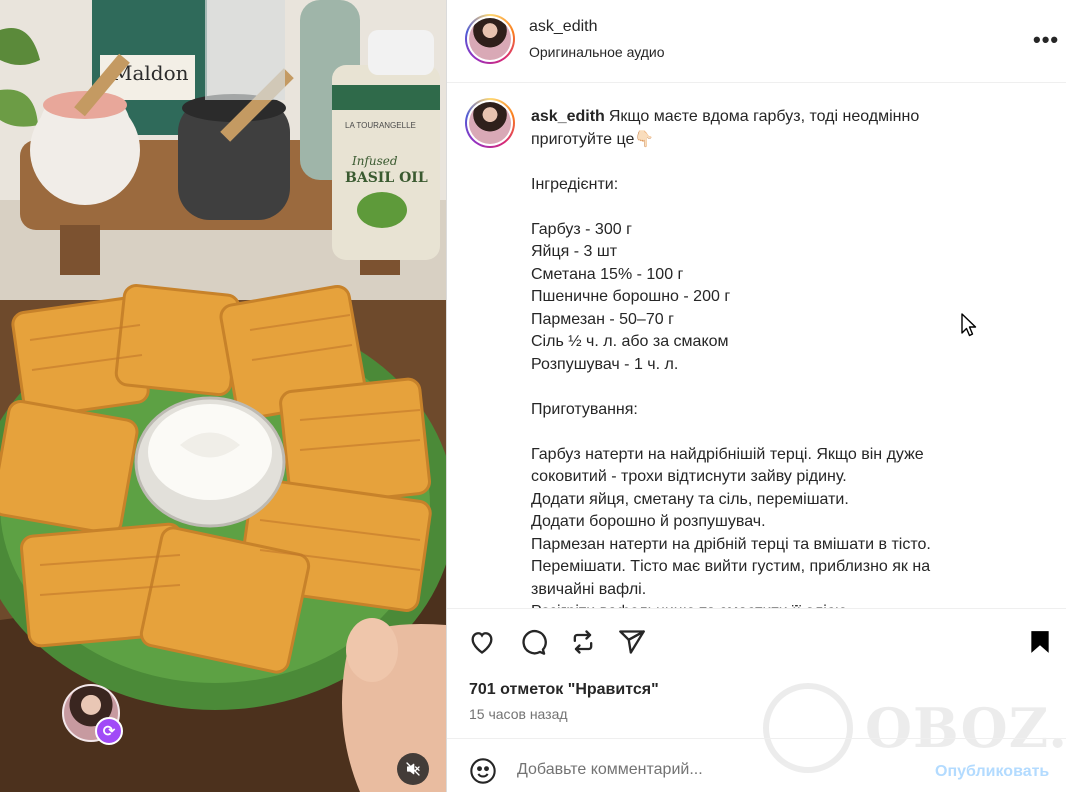 The width and height of the screenshot is (1066, 792). Describe the element at coordinates (589, 589) in the screenshot. I see `caption-line: звичайні вафлі.` at that location.